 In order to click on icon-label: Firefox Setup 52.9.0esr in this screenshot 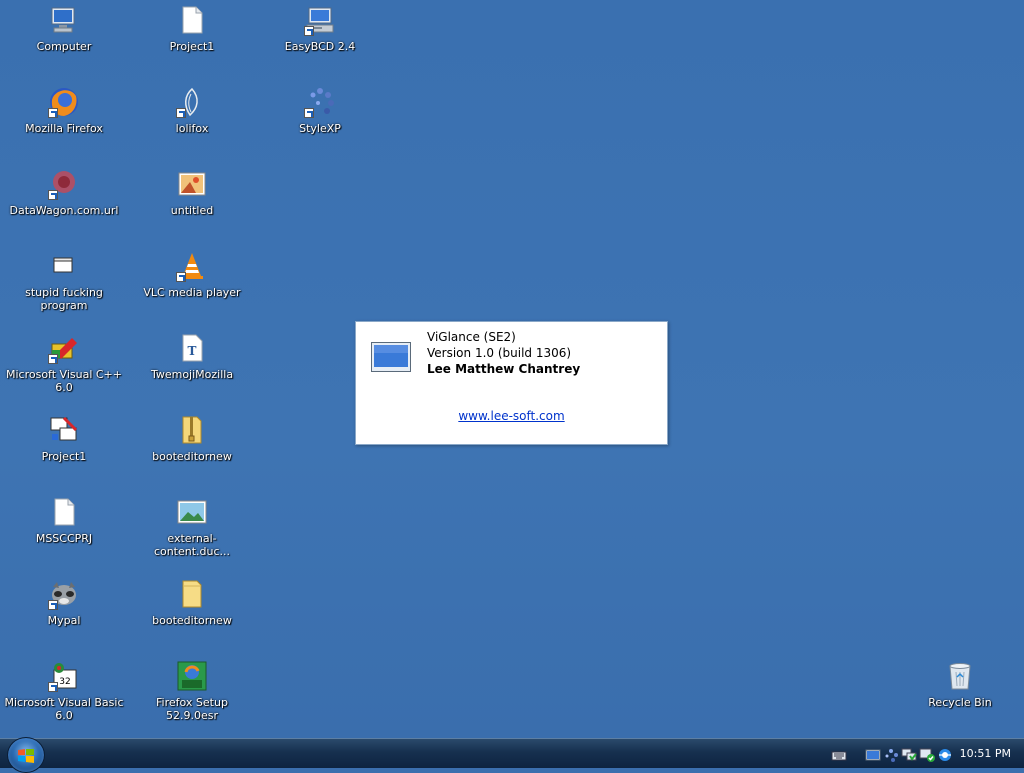, I will do `click(192, 709)`.